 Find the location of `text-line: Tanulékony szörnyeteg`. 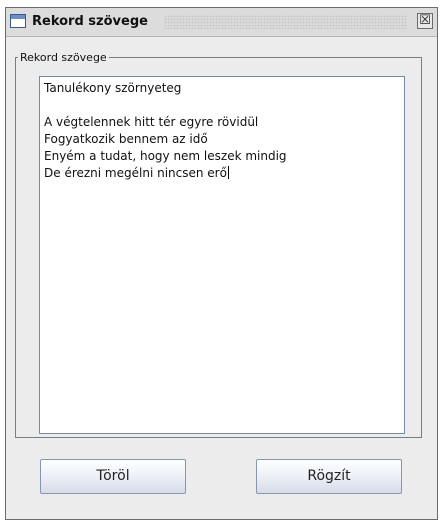

text-line: Tanulékony szörnyeteg is located at coordinates (113, 88).